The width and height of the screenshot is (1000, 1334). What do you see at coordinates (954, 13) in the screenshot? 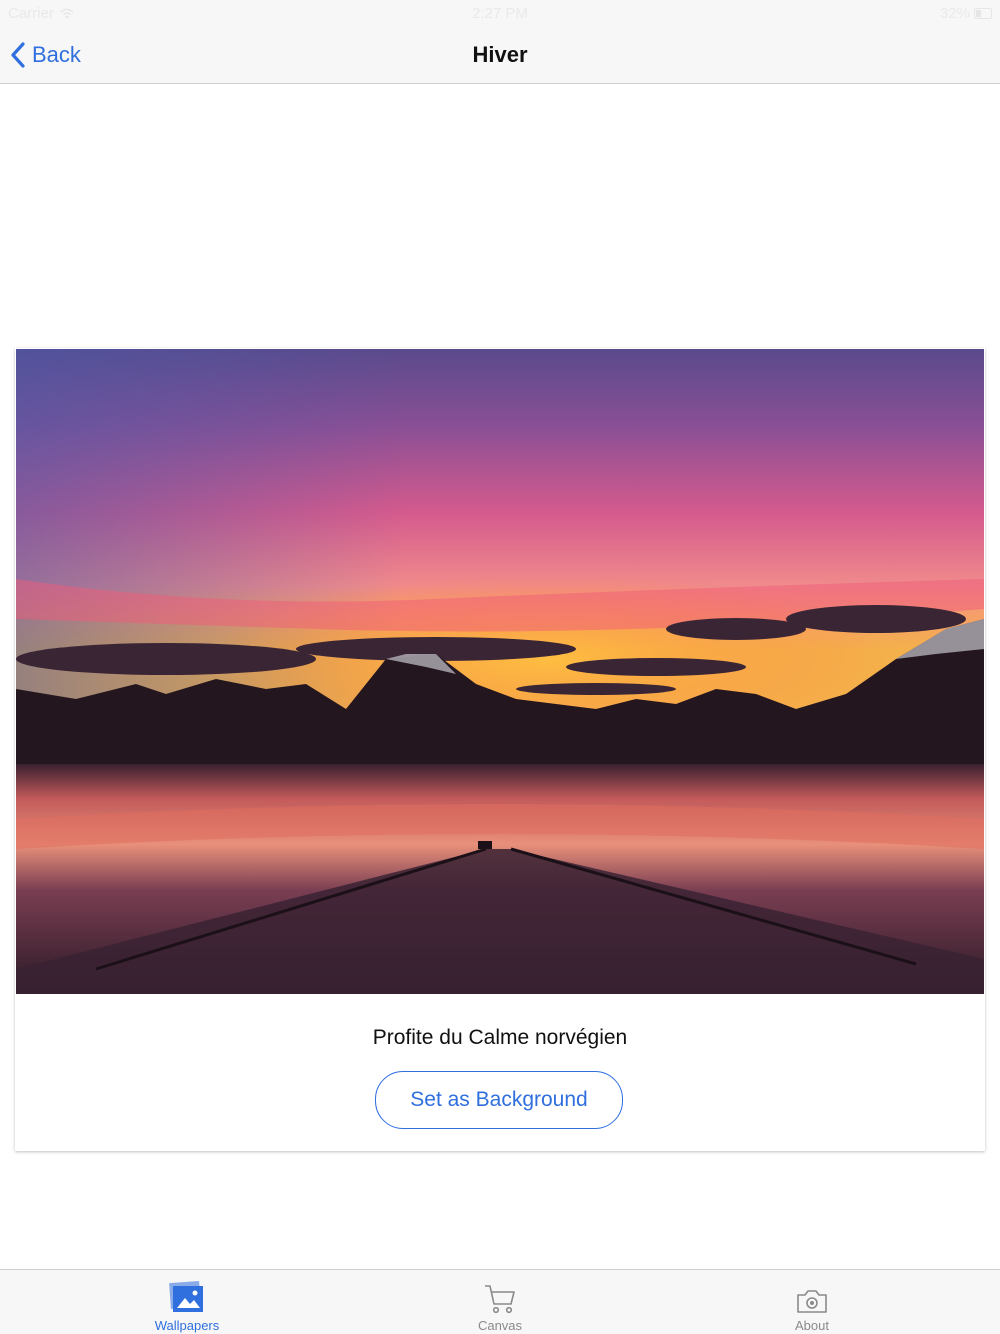
I see `battery-percent: 32%` at bounding box center [954, 13].